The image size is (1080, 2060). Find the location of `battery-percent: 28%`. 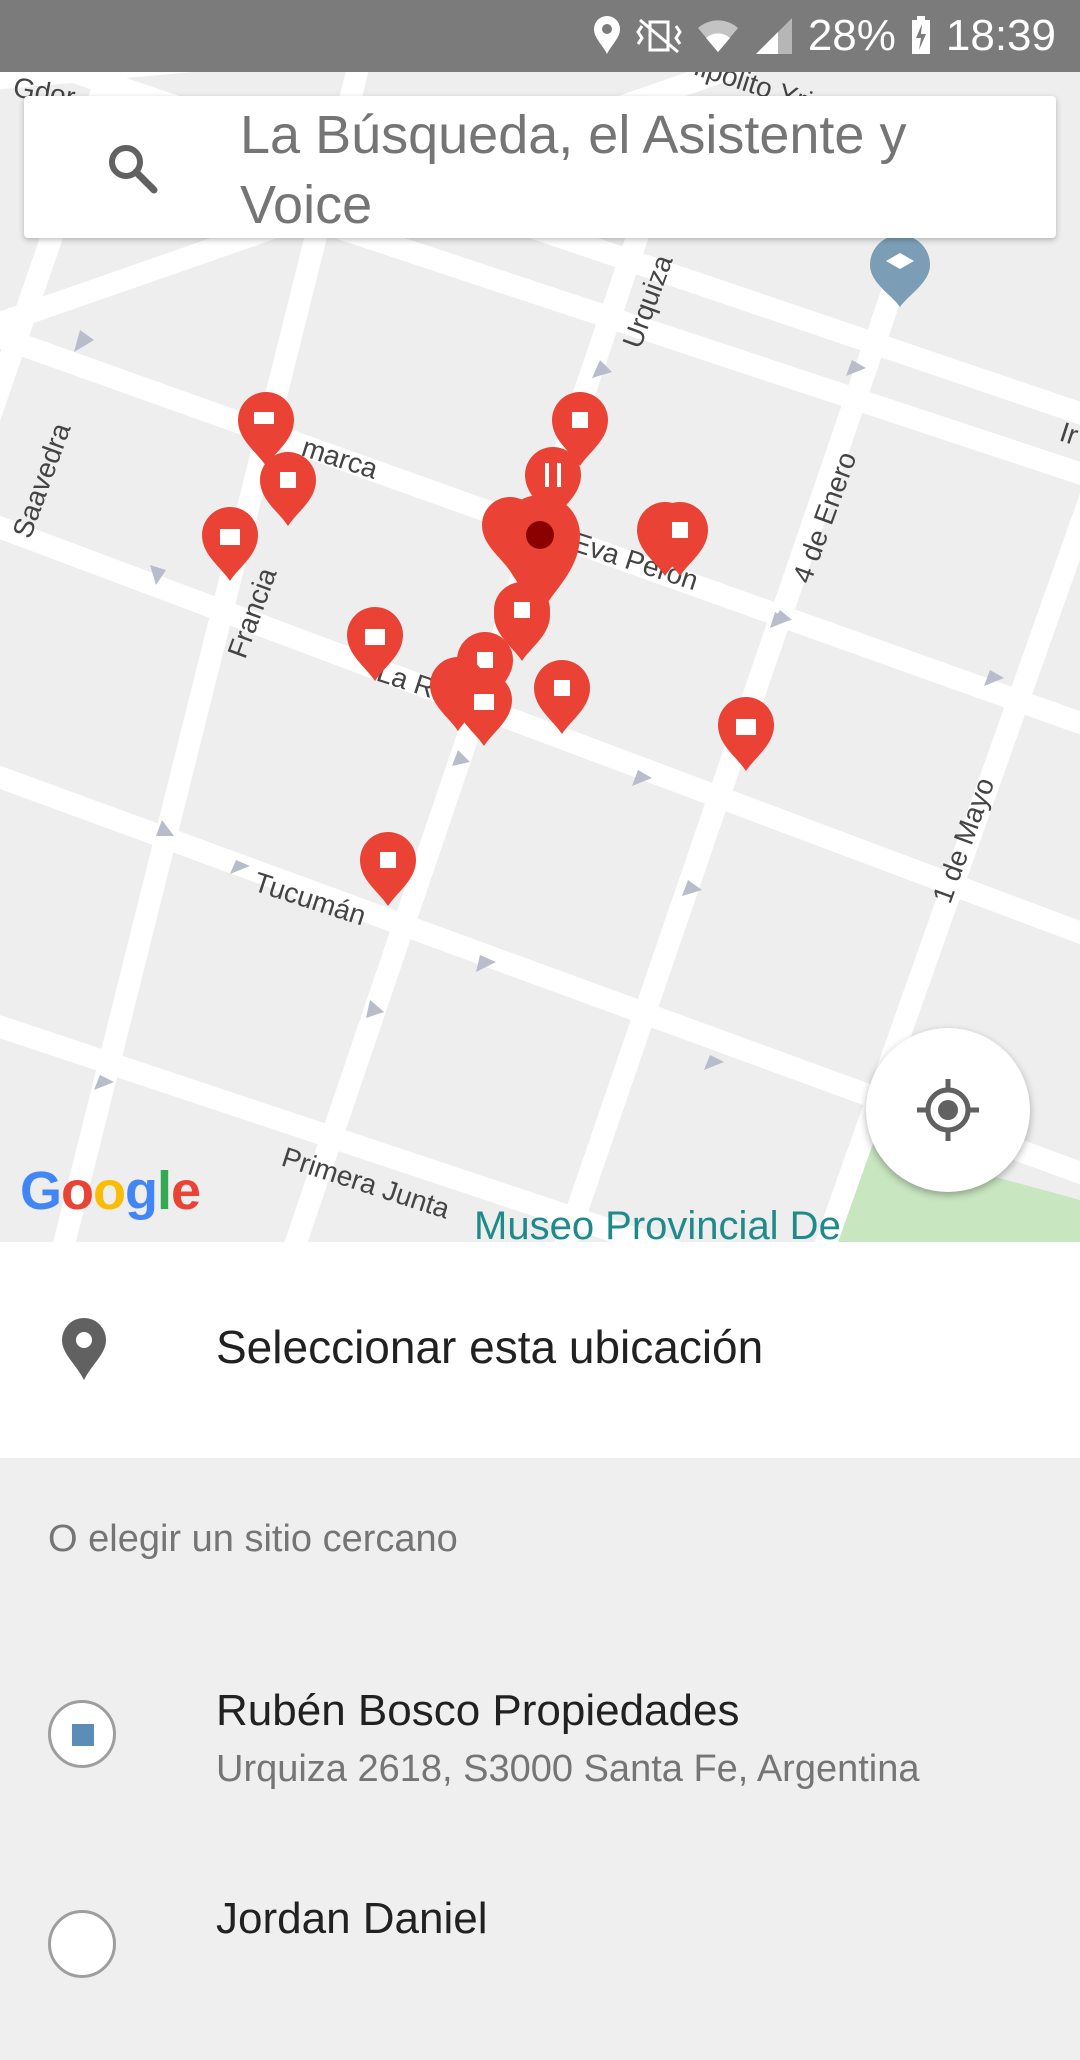

battery-percent: 28% is located at coordinates (851, 35).